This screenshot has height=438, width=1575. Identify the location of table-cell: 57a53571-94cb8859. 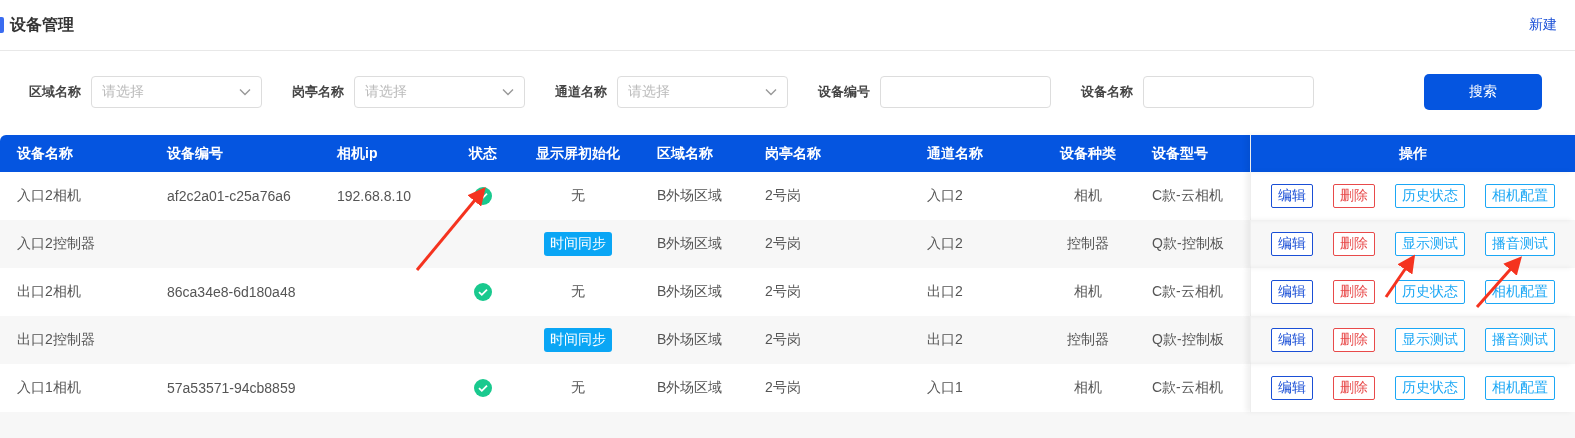
(231, 388).